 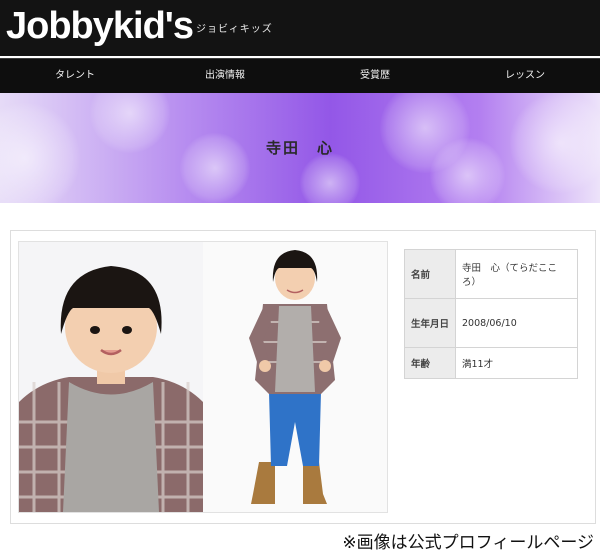 What do you see at coordinates (430, 363) in the screenshot?
I see `age-label: 年齢` at bounding box center [430, 363].